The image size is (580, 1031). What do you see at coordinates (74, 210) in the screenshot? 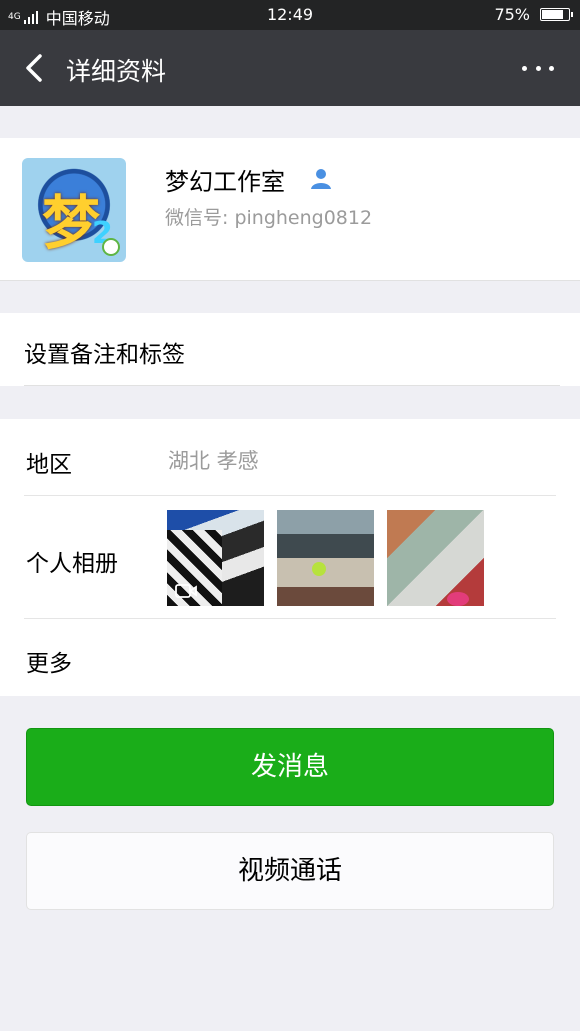
I see `avatar: 梦 2` at bounding box center [74, 210].